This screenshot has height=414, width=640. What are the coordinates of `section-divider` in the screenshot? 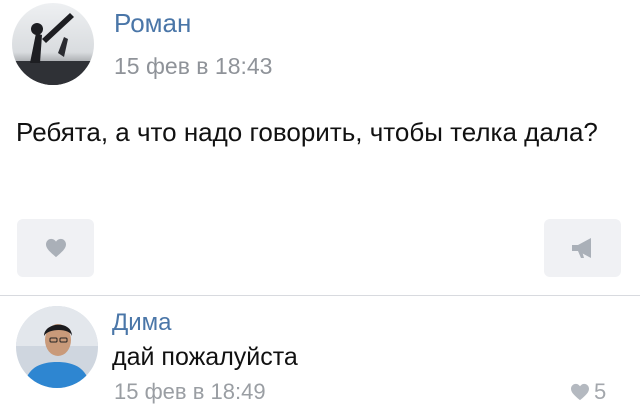 It's located at (320, 295).